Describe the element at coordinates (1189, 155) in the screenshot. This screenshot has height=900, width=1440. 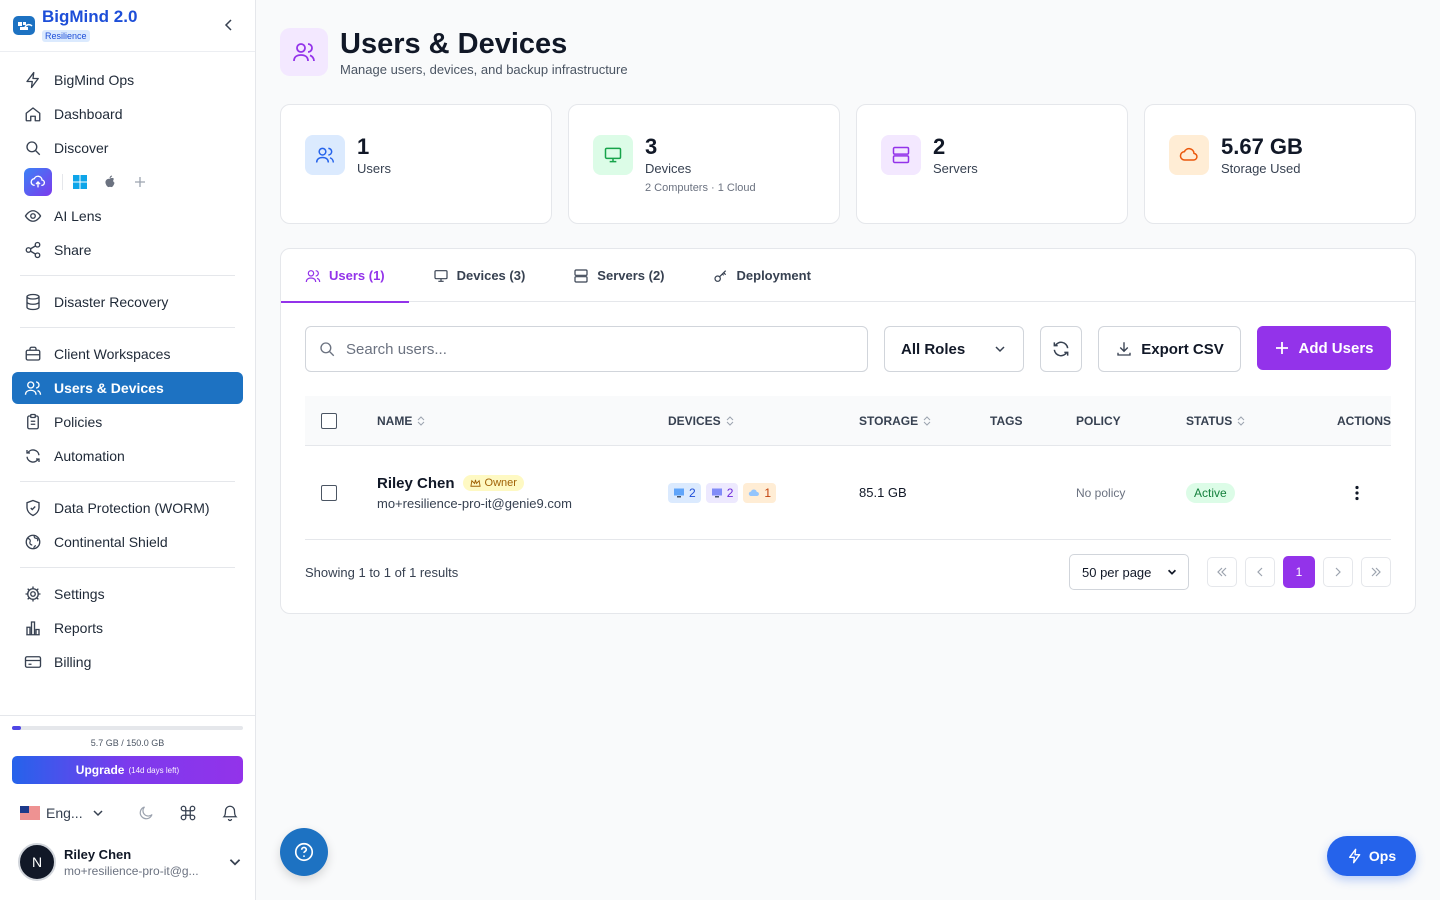
I see `cloud-icon` at that location.